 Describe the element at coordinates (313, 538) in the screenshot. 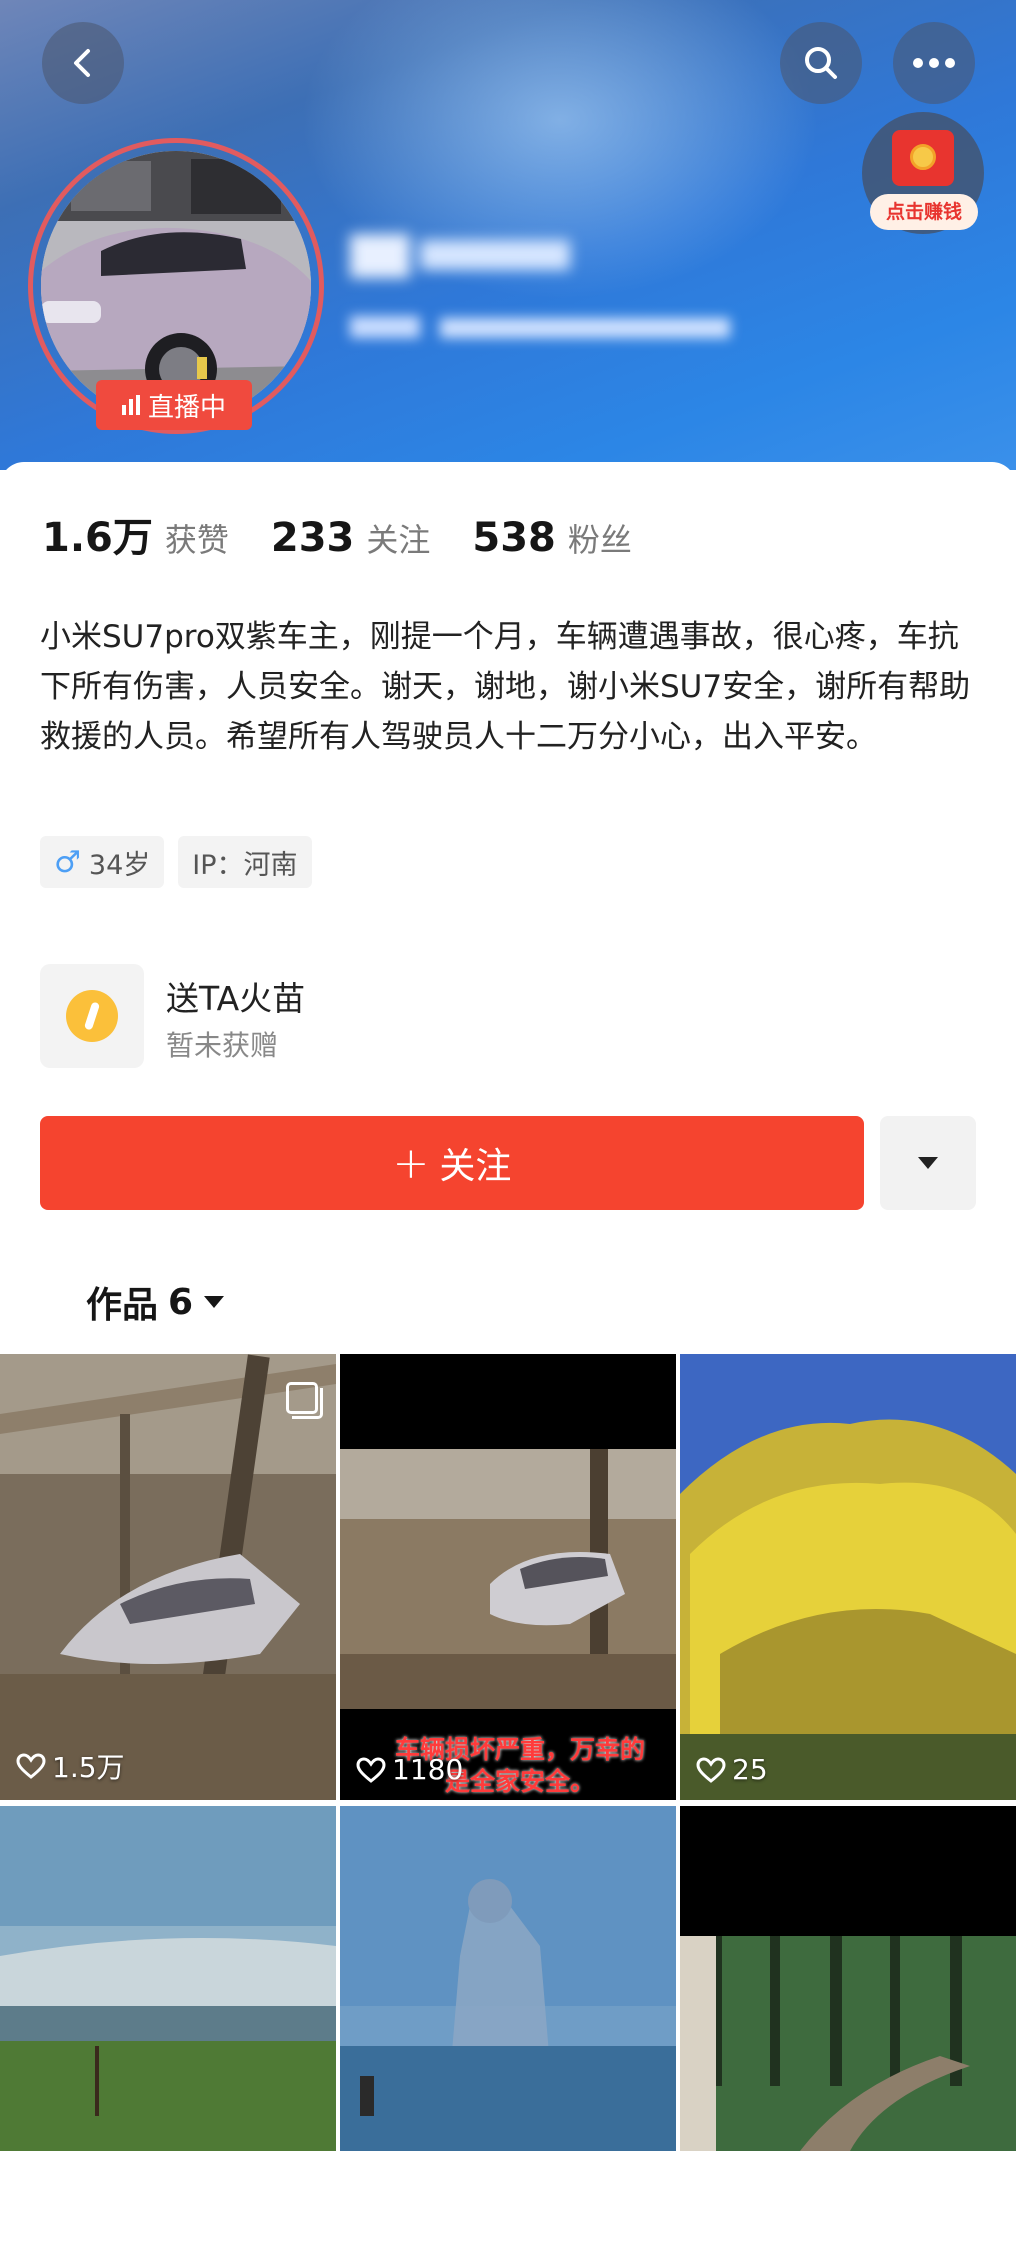

I see `following-count: 233` at that location.